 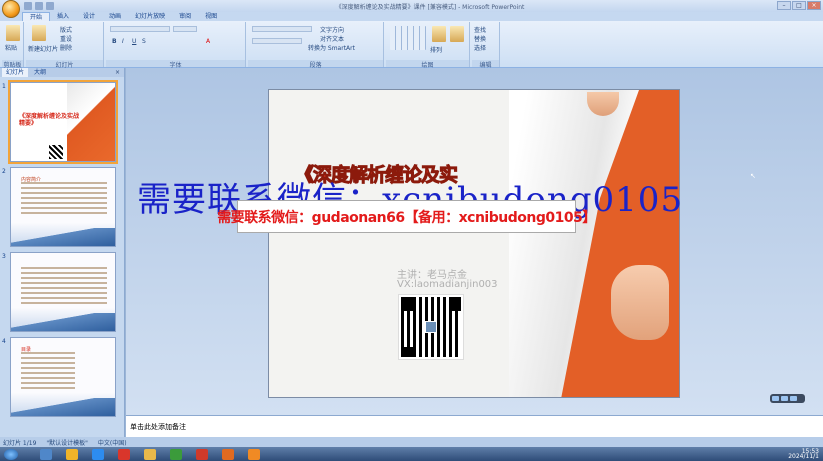 What do you see at coordinates (485, 64) in the screenshot?
I see `group-label: 编辑` at bounding box center [485, 64].